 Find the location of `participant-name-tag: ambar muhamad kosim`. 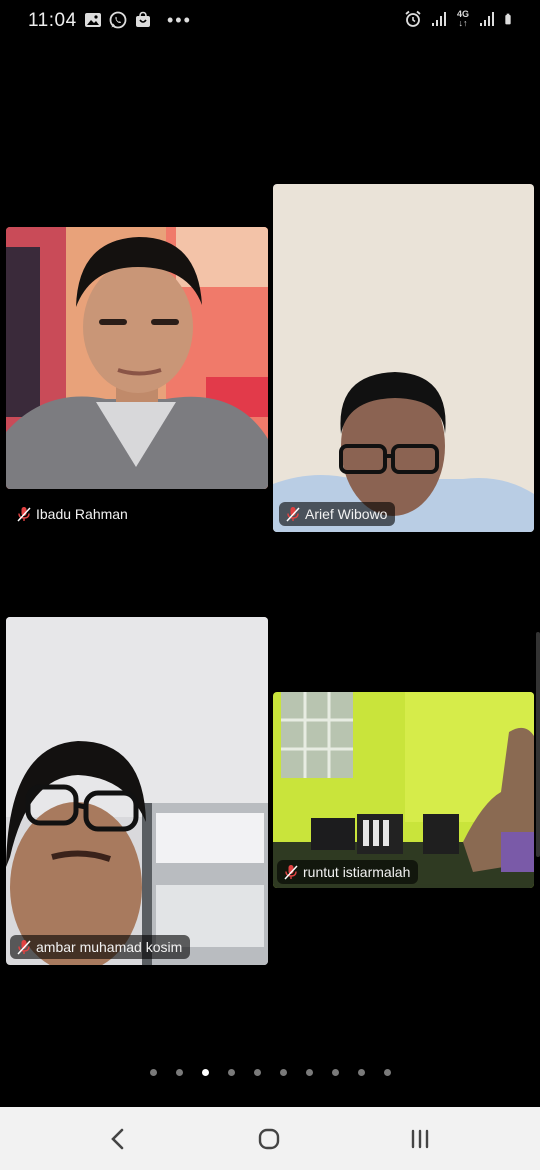

participant-name-tag: ambar muhamad kosim is located at coordinates (100, 947).